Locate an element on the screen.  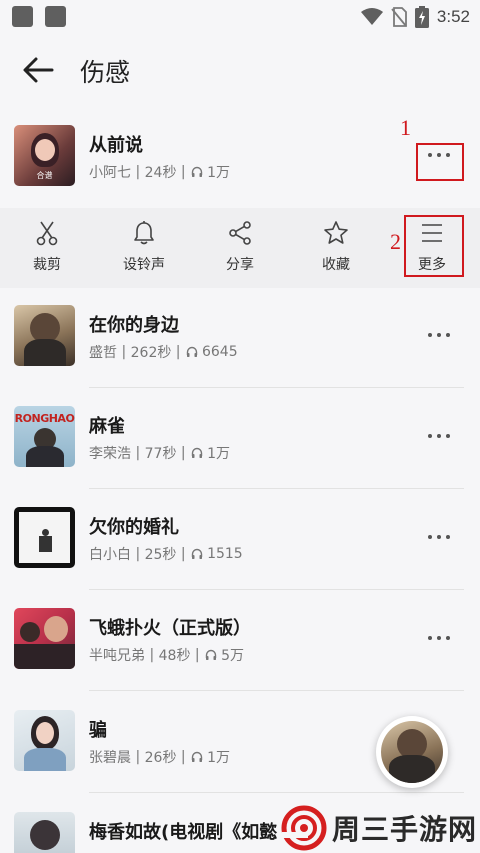
list-item: 飞蛾扑火（正式版） 半吨兄弟 | 48秒 | 5万 is located at coordinates (240, 641).